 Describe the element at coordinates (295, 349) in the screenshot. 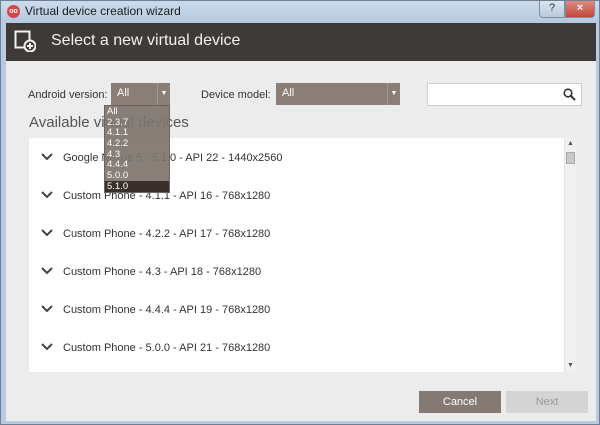

I see `device-item: Custom Phone - 5.0.0 - API 21 - 768x1280` at that location.